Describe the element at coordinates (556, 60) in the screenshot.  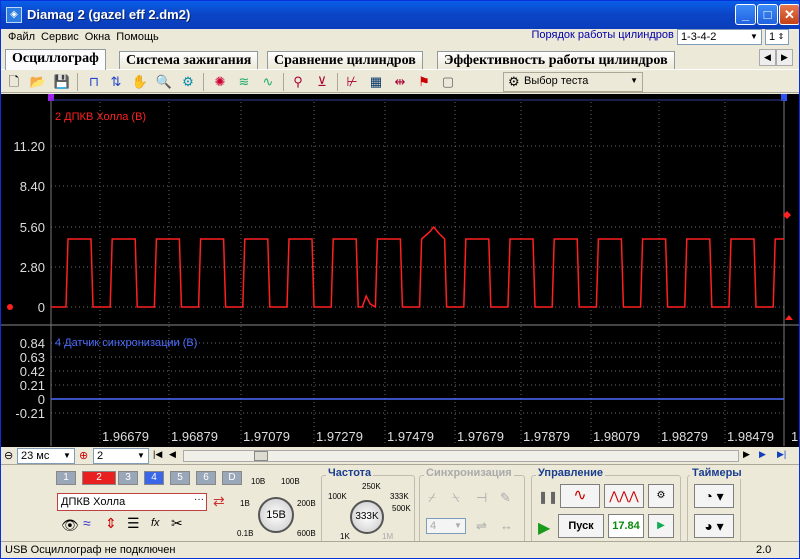
I see `tab-cylinder-efficiency: Эффективность работы цилиндров` at that location.